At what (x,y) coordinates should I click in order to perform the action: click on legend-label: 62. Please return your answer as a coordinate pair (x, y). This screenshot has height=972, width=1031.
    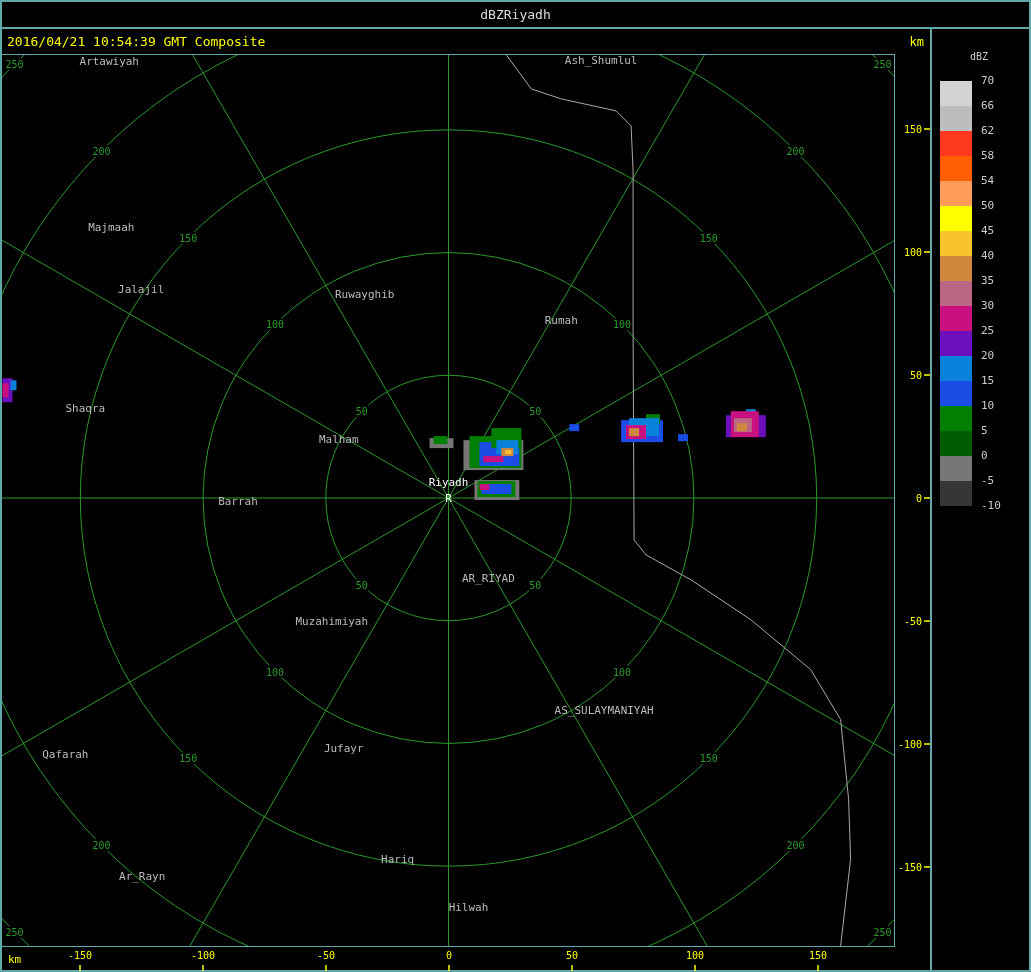
    Looking at the image, I should click on (988, 130).